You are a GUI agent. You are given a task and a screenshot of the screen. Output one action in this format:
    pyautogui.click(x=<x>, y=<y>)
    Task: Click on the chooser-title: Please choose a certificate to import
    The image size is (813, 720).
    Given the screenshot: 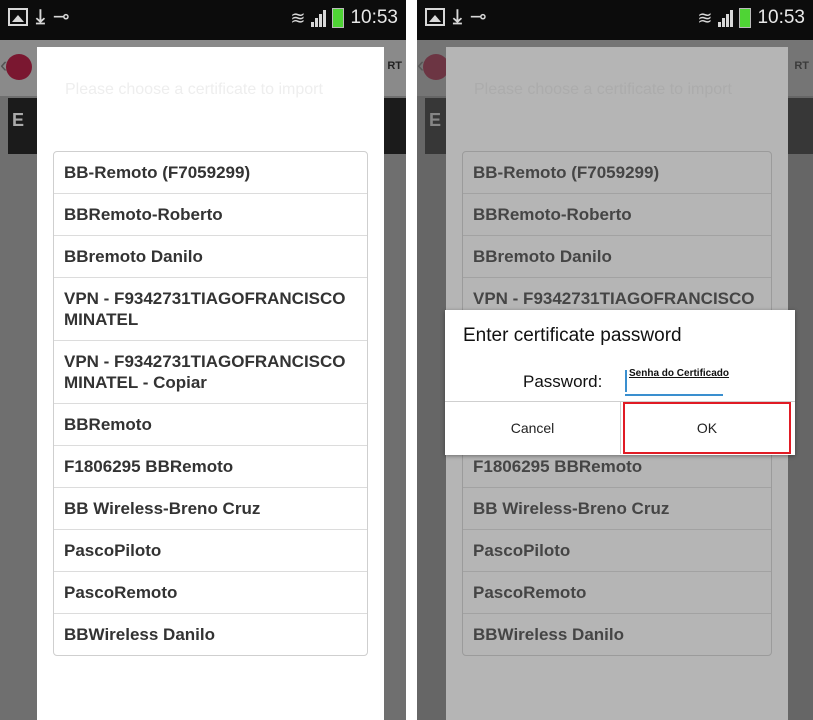 What is the action you would take?
    pyautogui.click(x=194, y=89)
    